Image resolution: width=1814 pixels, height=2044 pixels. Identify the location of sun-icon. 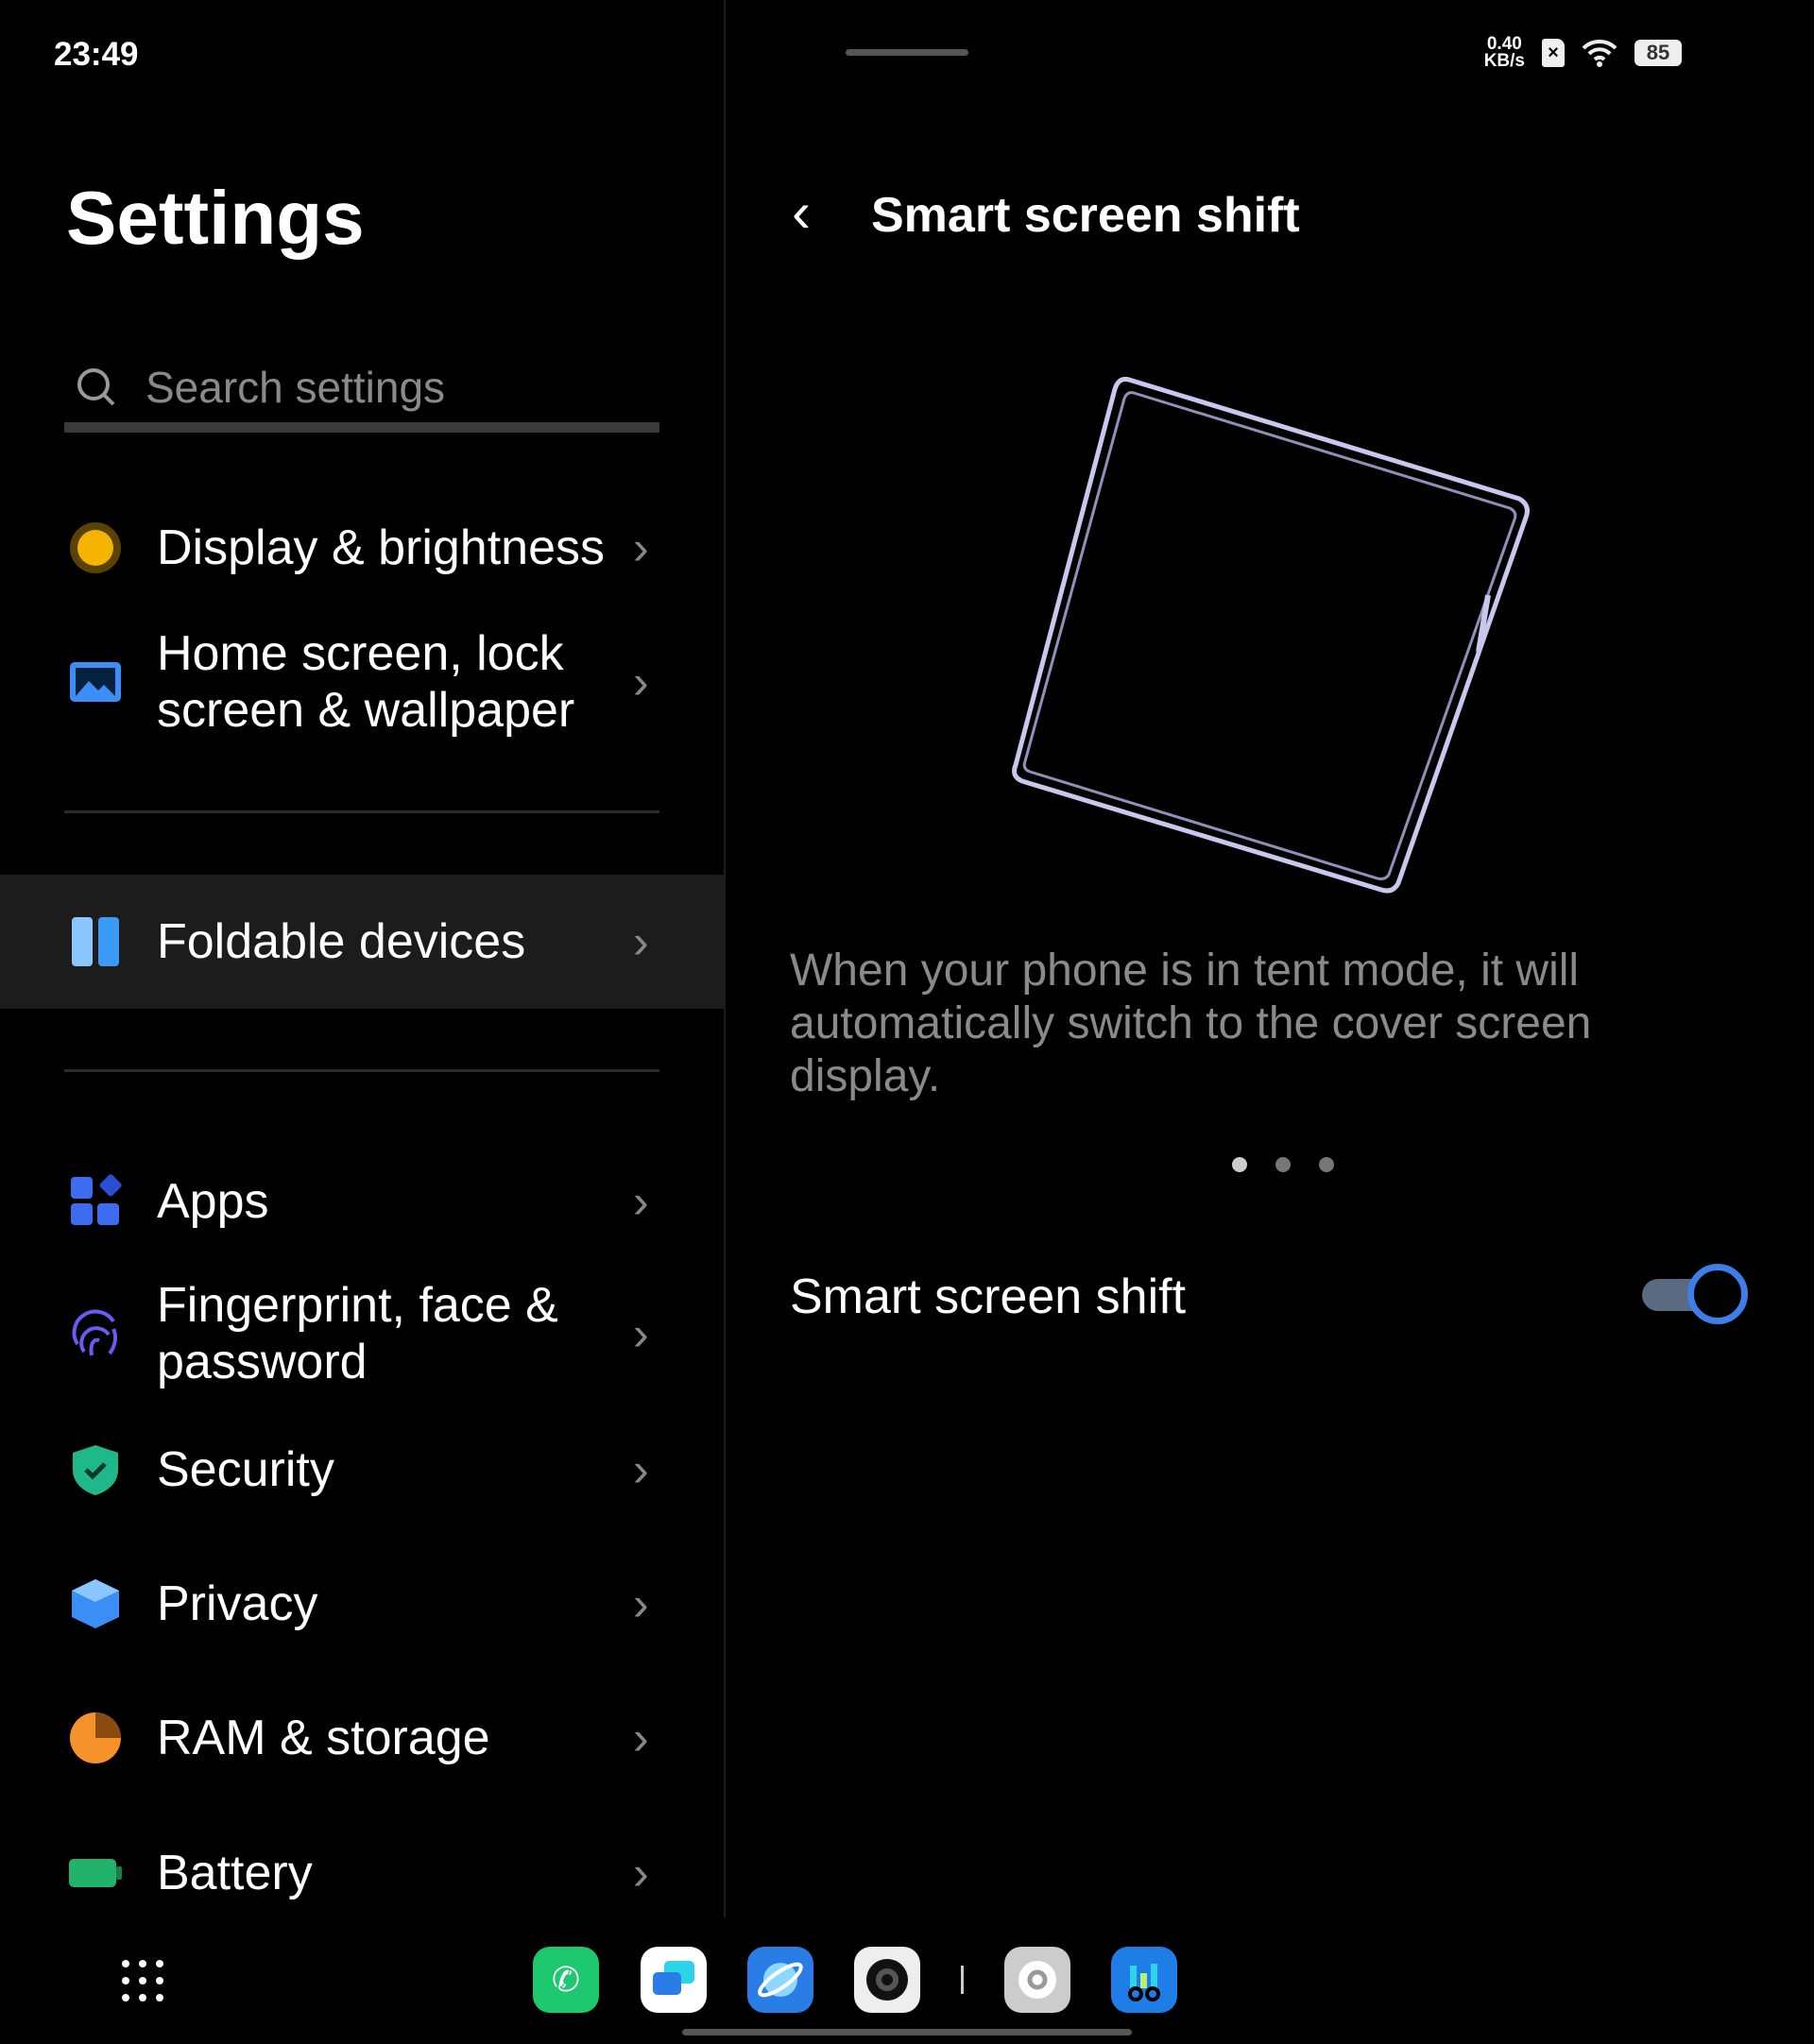
(95, 547).